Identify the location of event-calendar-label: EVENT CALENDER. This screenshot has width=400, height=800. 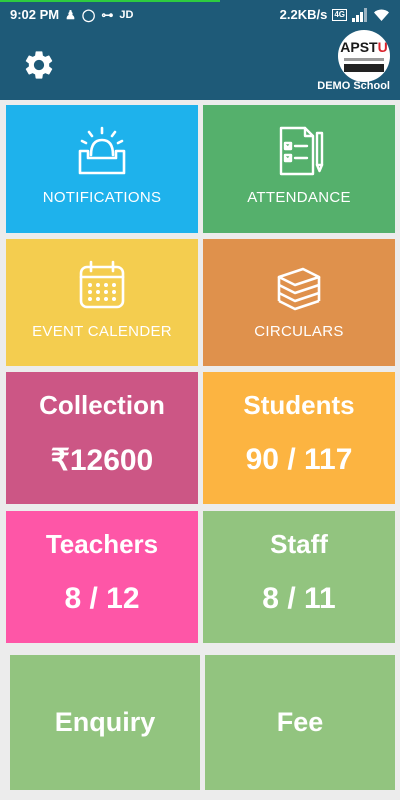
(102, 331).